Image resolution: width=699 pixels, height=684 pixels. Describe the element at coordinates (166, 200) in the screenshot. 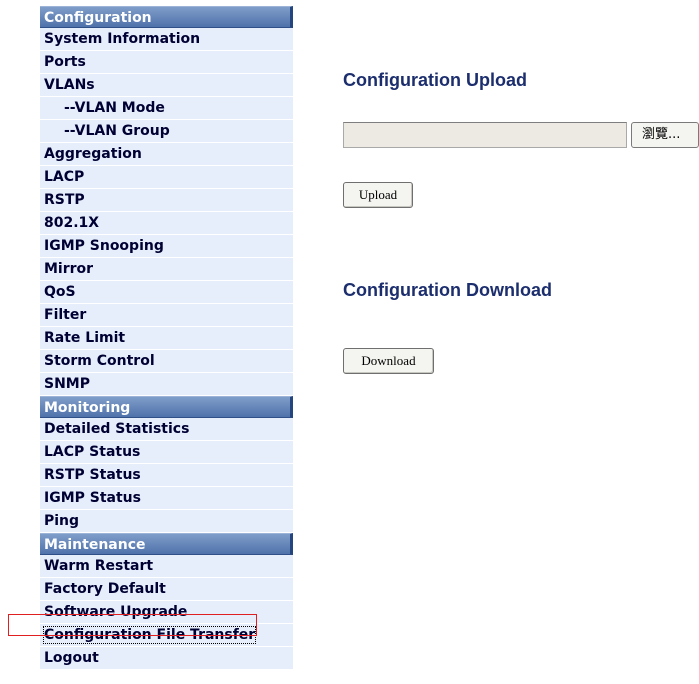

I see `menu-item-rstp: RSTP` at that location.